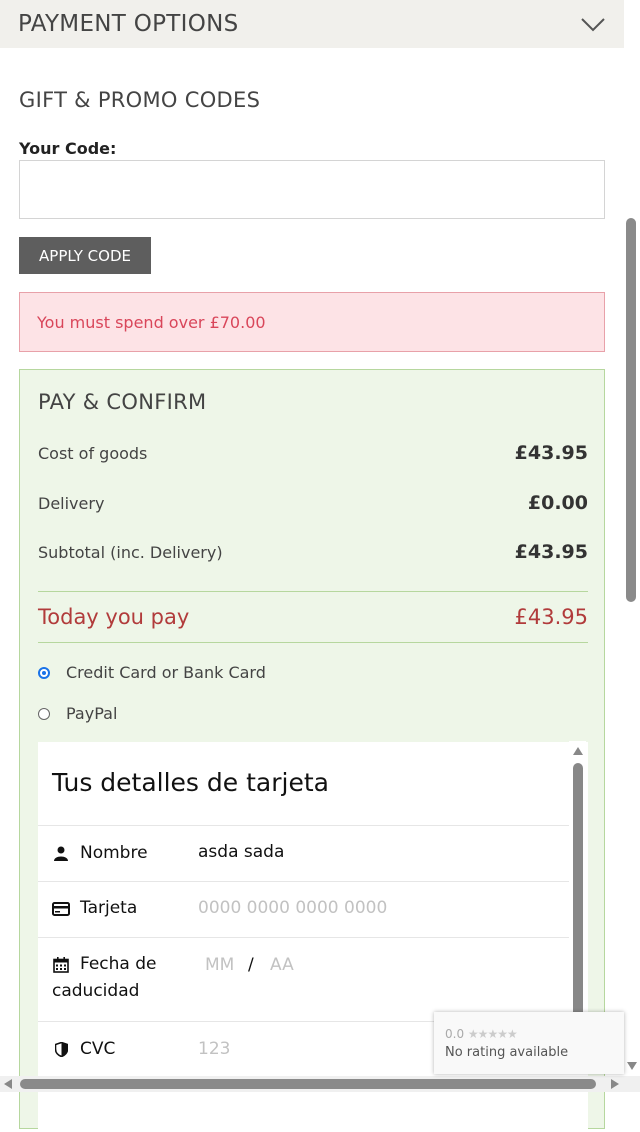 The height and width of the screenshot is (1132, 640). Describe the element at coordinates (71, 503) in the screenshot. I see `delivery-label: Delivery` at that location.